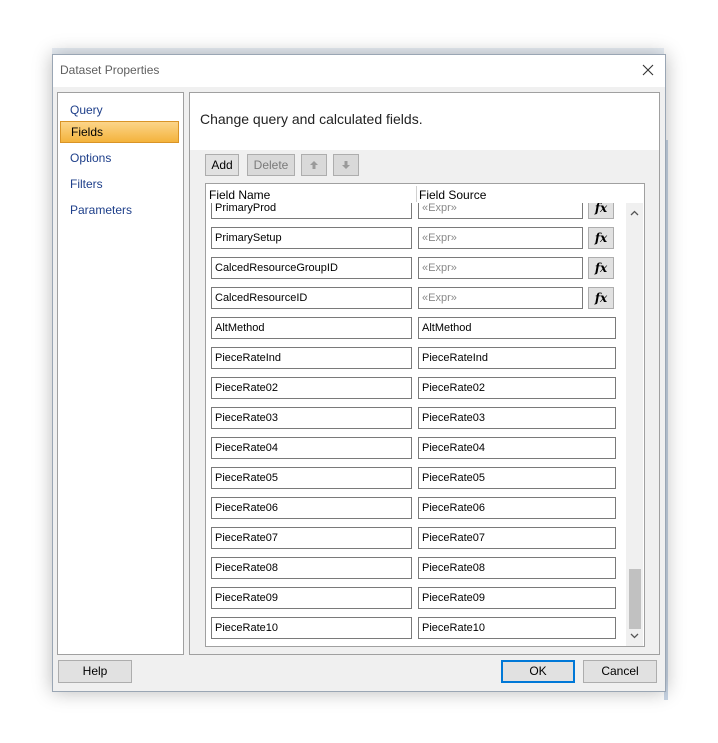  Describe the element at coordinates (416, 359) in the screenshot. I see `field-row: PieceRateInd PieceRateInd` at that location.